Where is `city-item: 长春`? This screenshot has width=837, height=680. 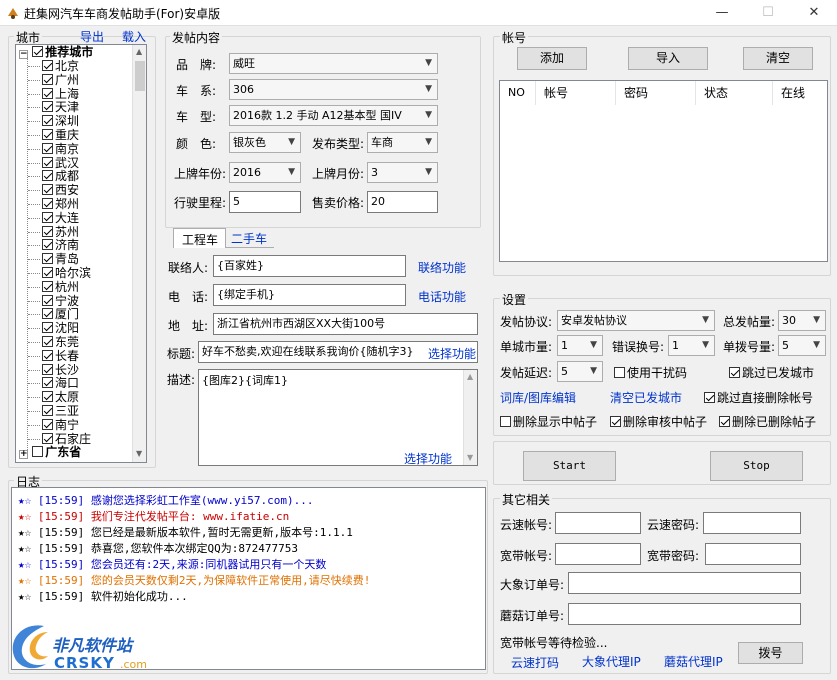
city-item: 长春 is located at coordinates (53, 356).